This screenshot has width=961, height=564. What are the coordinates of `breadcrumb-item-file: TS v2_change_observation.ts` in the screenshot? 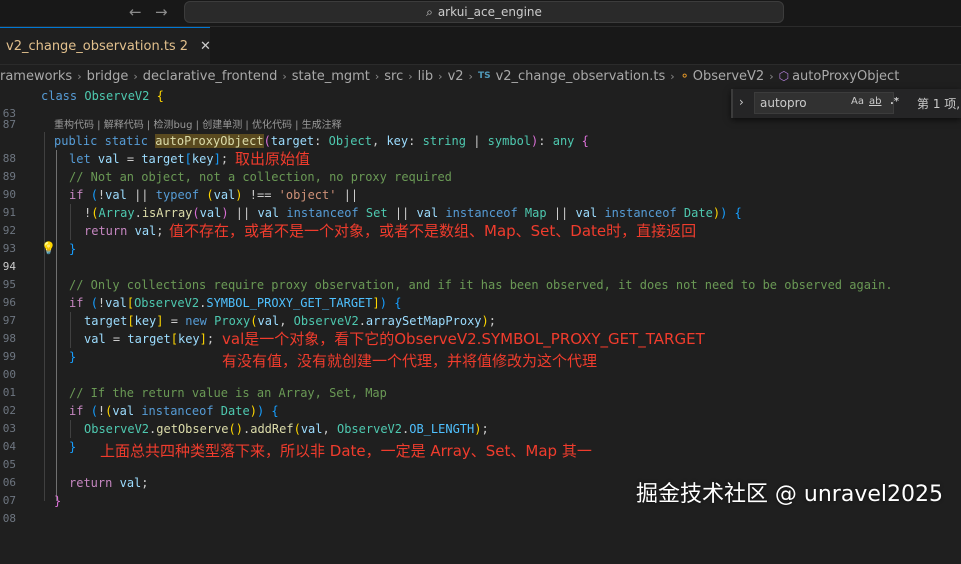 It's located at (571, 76).